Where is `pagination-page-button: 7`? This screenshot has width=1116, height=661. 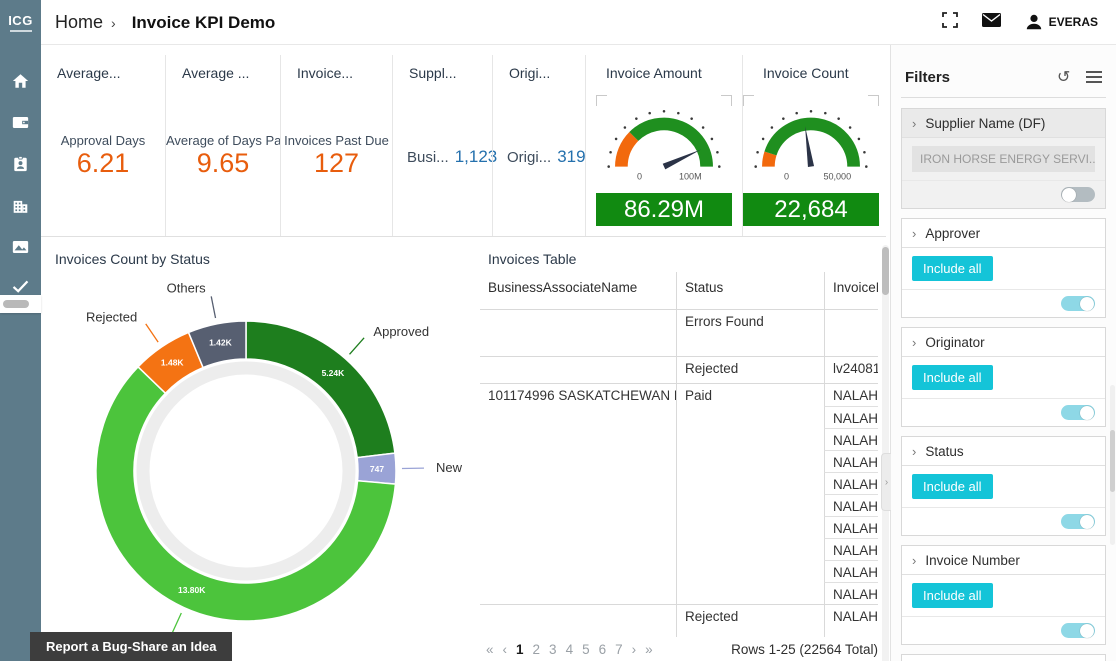
pagination-page-button: 7 is located at coordinates (619, 649).